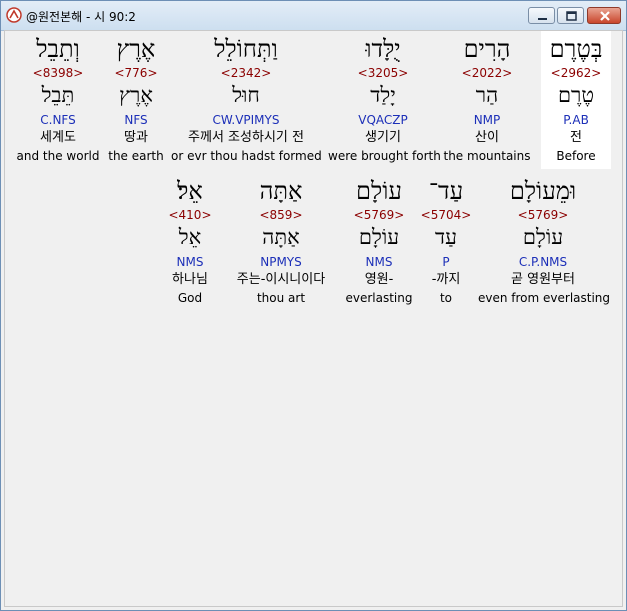  What do you see at coordinates (14, 15) in the screenshot?
I see `app-logo-icon` at bounding box center [14, 15].